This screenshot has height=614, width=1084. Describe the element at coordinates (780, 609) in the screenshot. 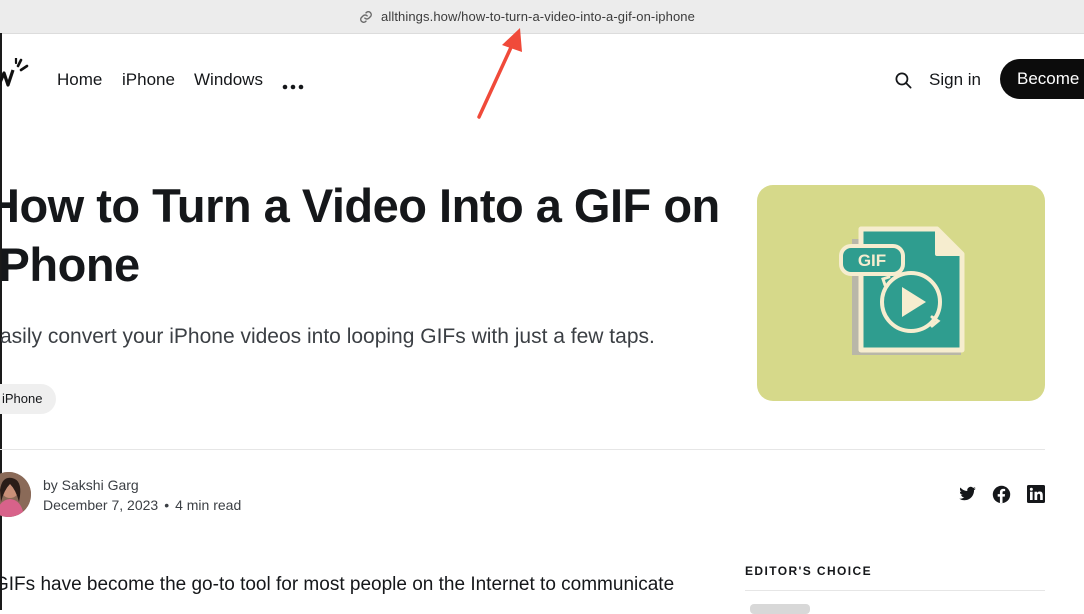

I see `editors-thumbnail` at that location.